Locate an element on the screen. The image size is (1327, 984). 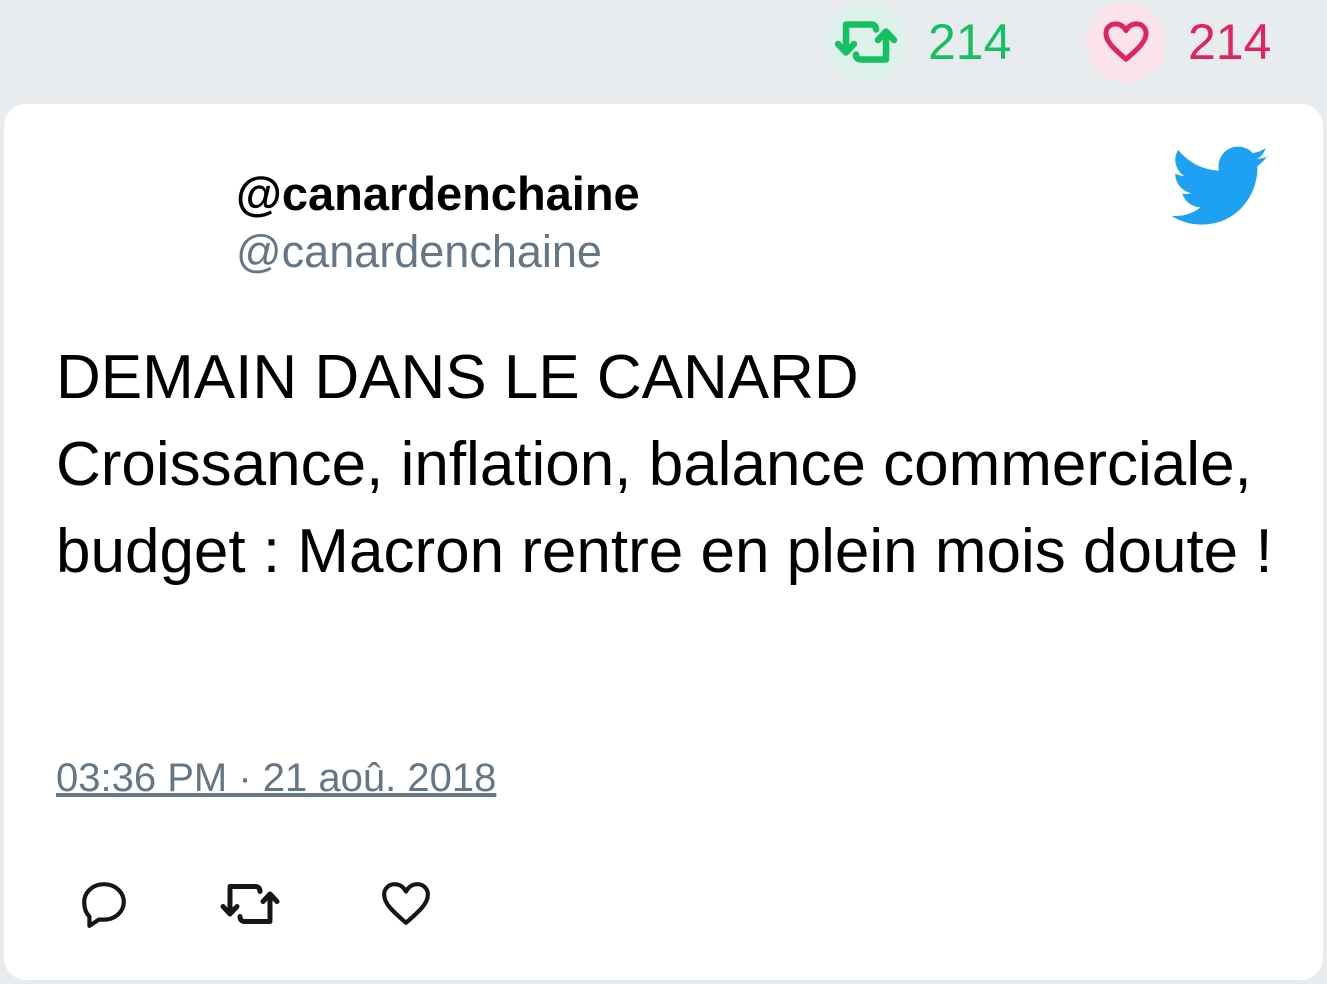
stats-bar: 214 214 is located at coordinates (663, 50).